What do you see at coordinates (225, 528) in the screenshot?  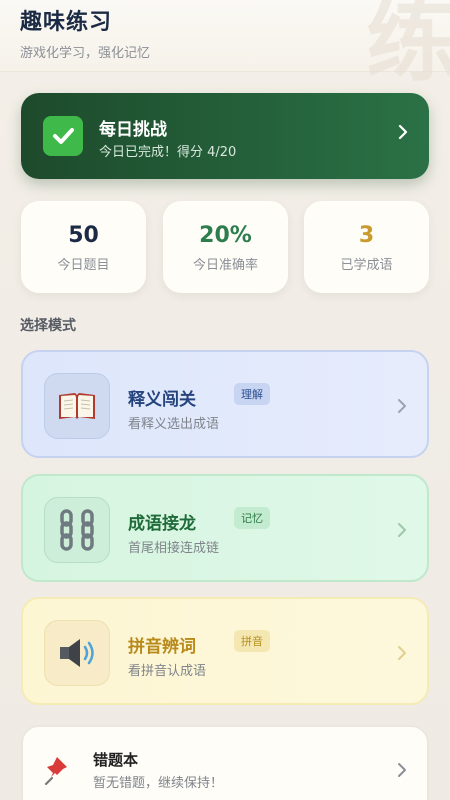 I see `mode-card-chain: 成语接龙 记忆 首尾相接连成链` at bounding box center [225, 528].